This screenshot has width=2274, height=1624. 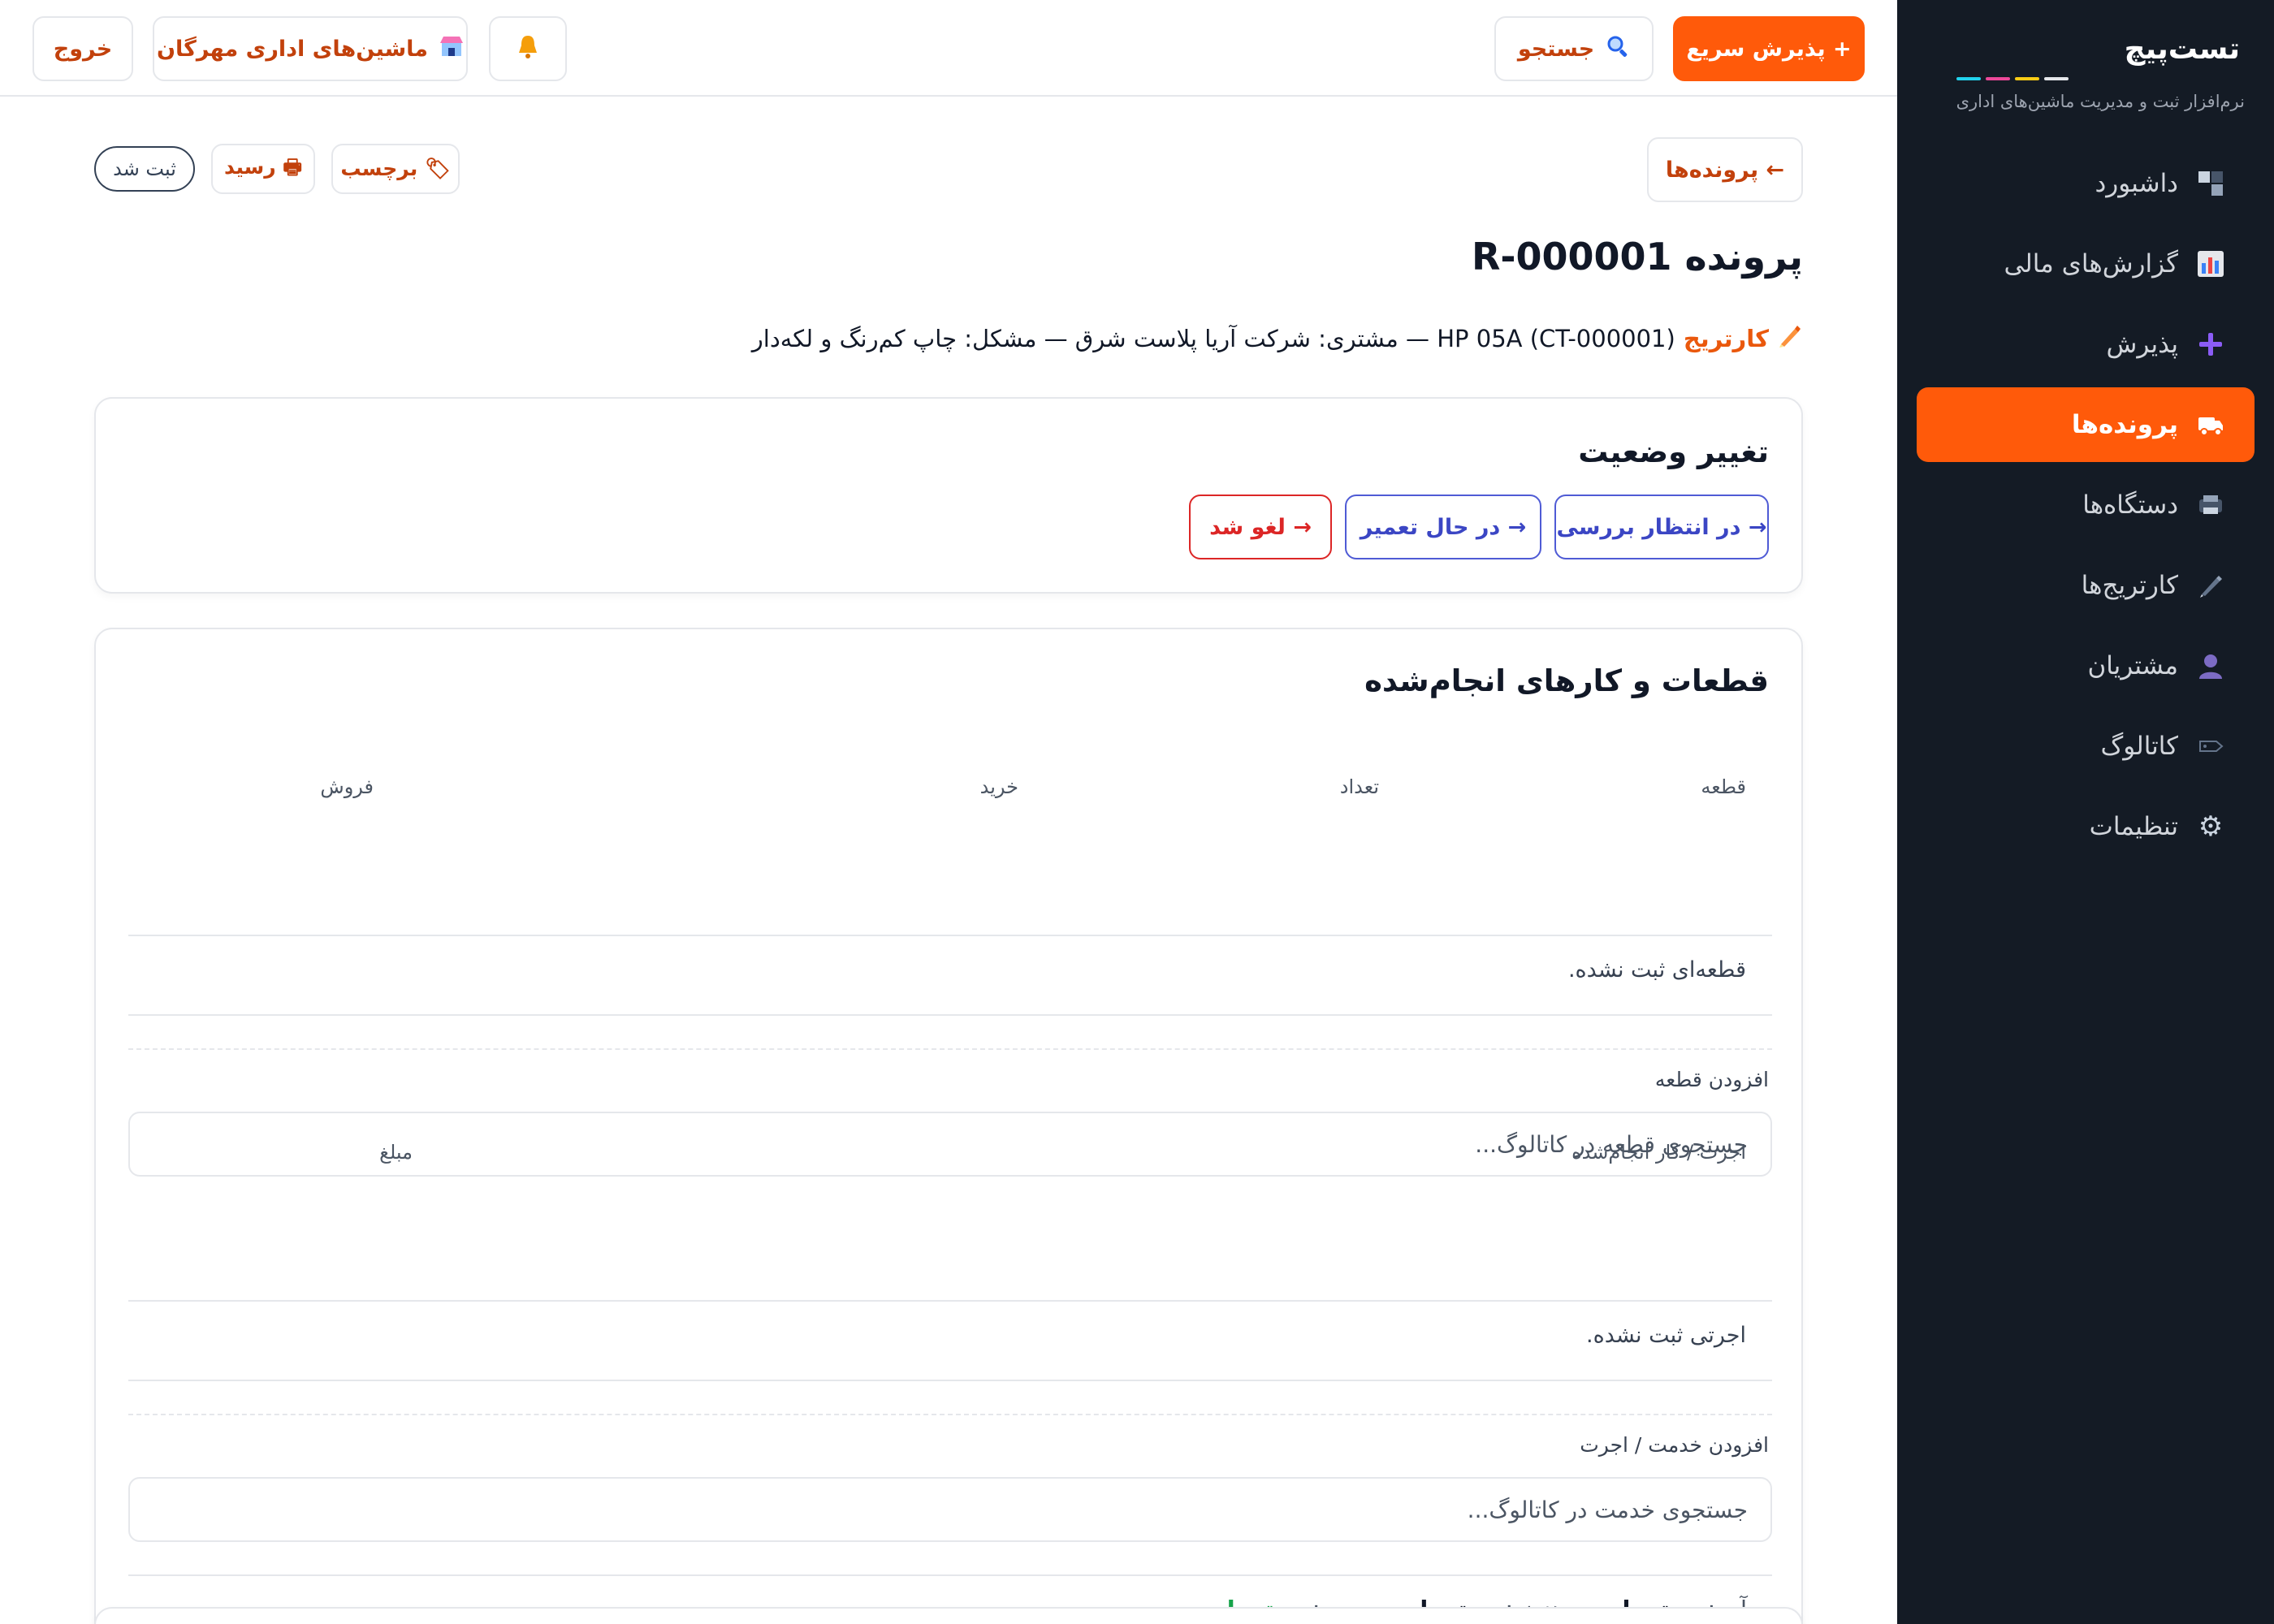 What do you see at coordinates (1566, 680) in the screenshot?
I see `parts-card-title: قطعات و کارهای انجام‌شده` at bounding box center [1566, 680].